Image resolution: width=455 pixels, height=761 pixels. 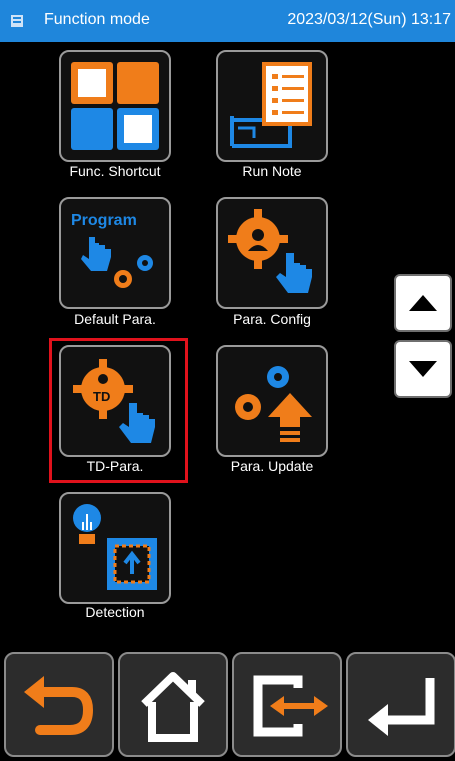 I want to click on home-icon, so click(x=173, y=707).